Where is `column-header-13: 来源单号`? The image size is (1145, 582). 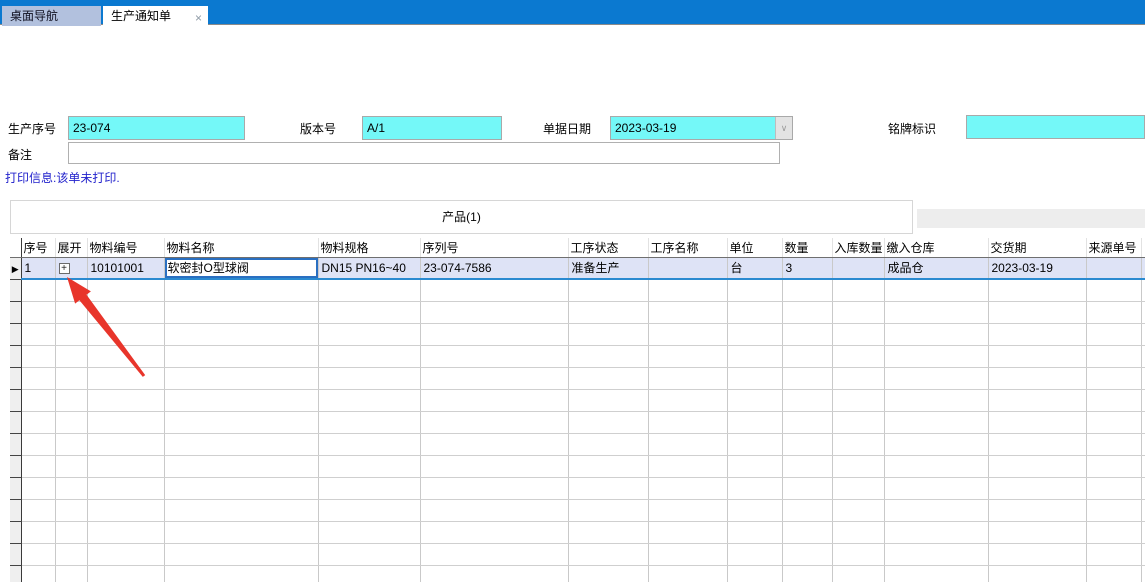 column-header-13: 来源单号 is located at coordinates (1114, 248).